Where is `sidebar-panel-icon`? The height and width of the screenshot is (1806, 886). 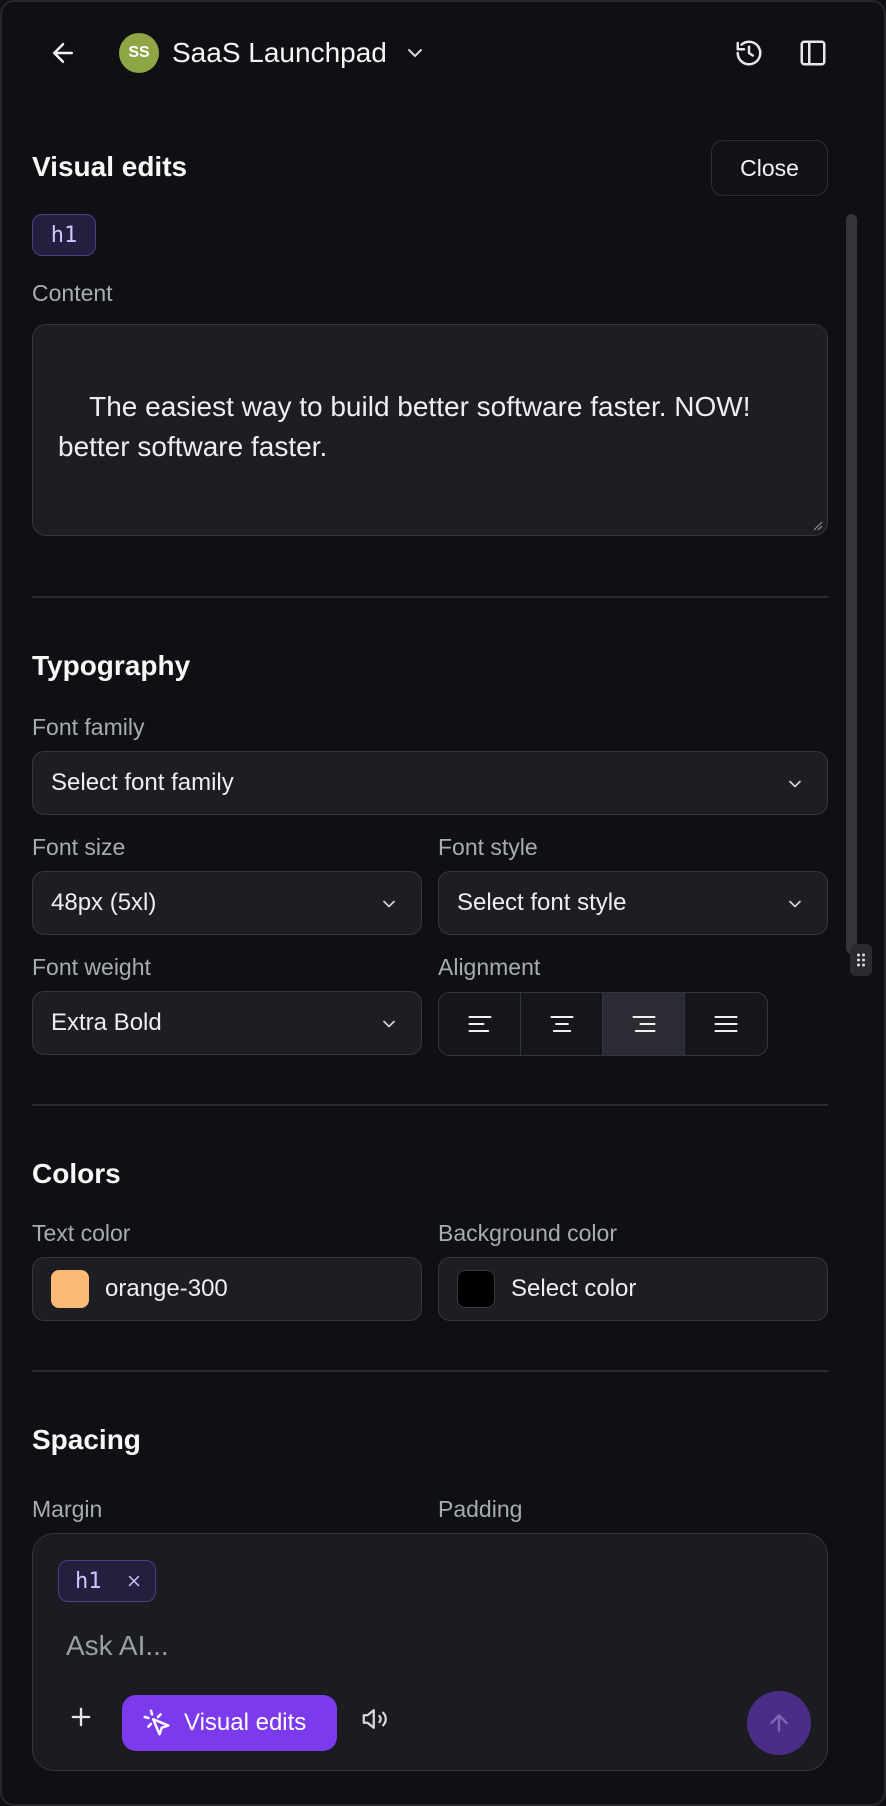 sidebar-panel-icon is located at coordinates (813, 53).